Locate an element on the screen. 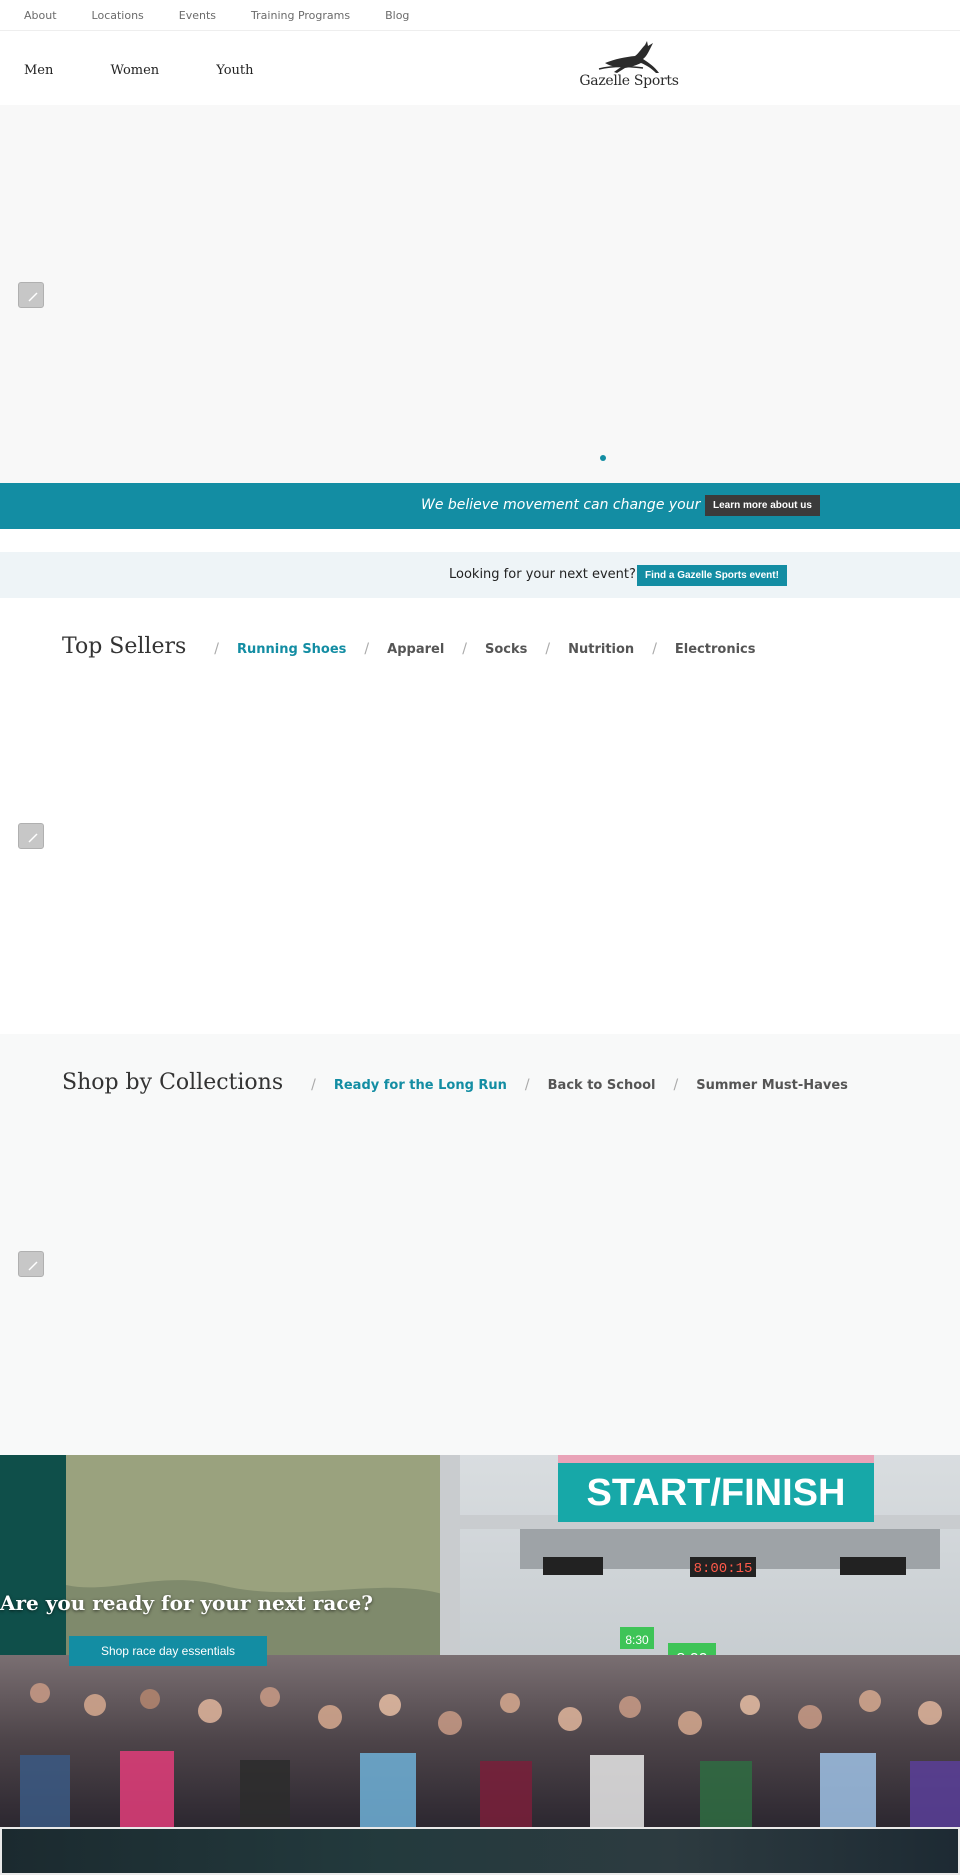  utility-link-events: Events is located at coordinates (197, 15).